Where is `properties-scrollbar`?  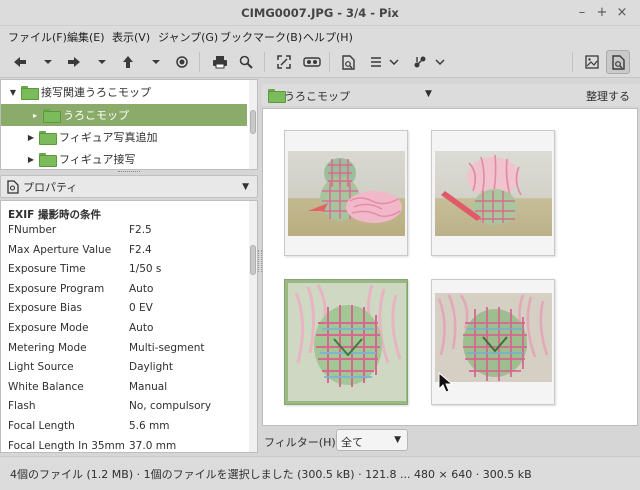
properties-scrollbar is located at coordinates (253, 326).